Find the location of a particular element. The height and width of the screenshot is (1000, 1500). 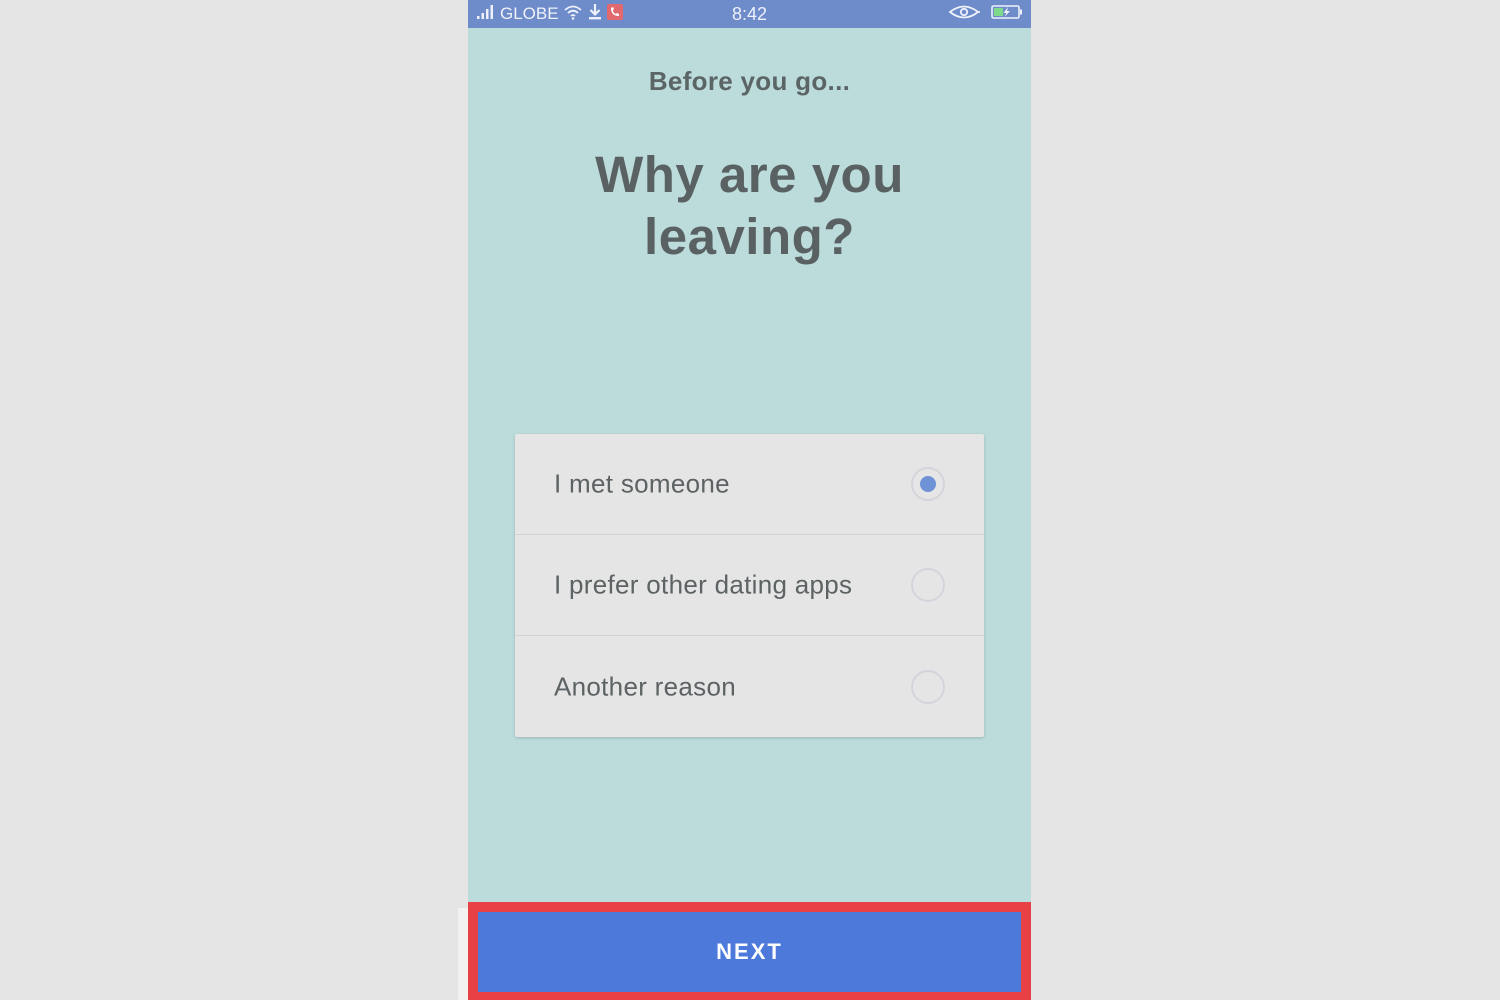

status-right-group is located at coordinates (985, 14).